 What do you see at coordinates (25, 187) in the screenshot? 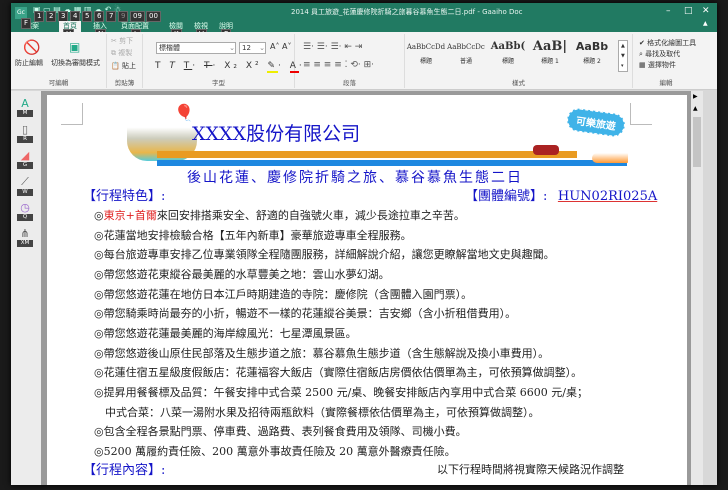
I see `wand-icon: ⟋ W` at bounding box center [25, 187].